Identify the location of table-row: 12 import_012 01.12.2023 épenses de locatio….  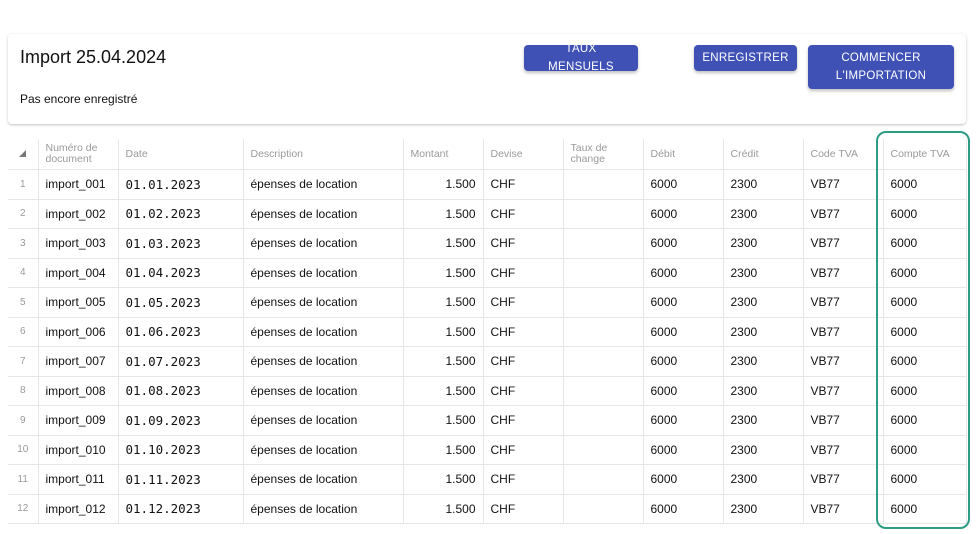
(487, 509).